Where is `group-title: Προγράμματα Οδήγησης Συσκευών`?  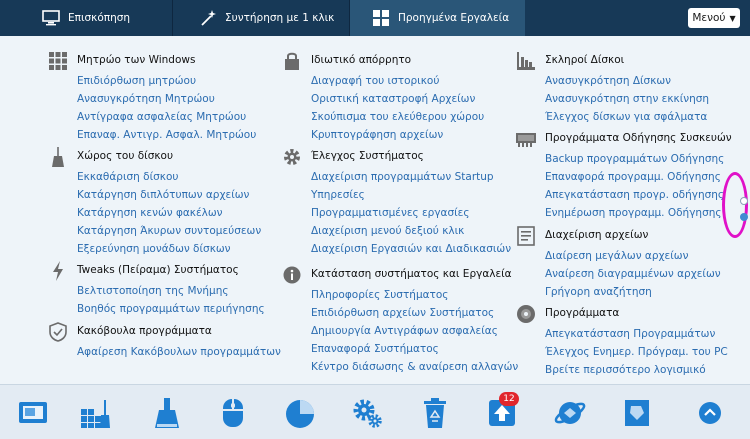
group-title: Προγράμματα Οδήγησης Συσκευών is located at coordinates (638, 138).